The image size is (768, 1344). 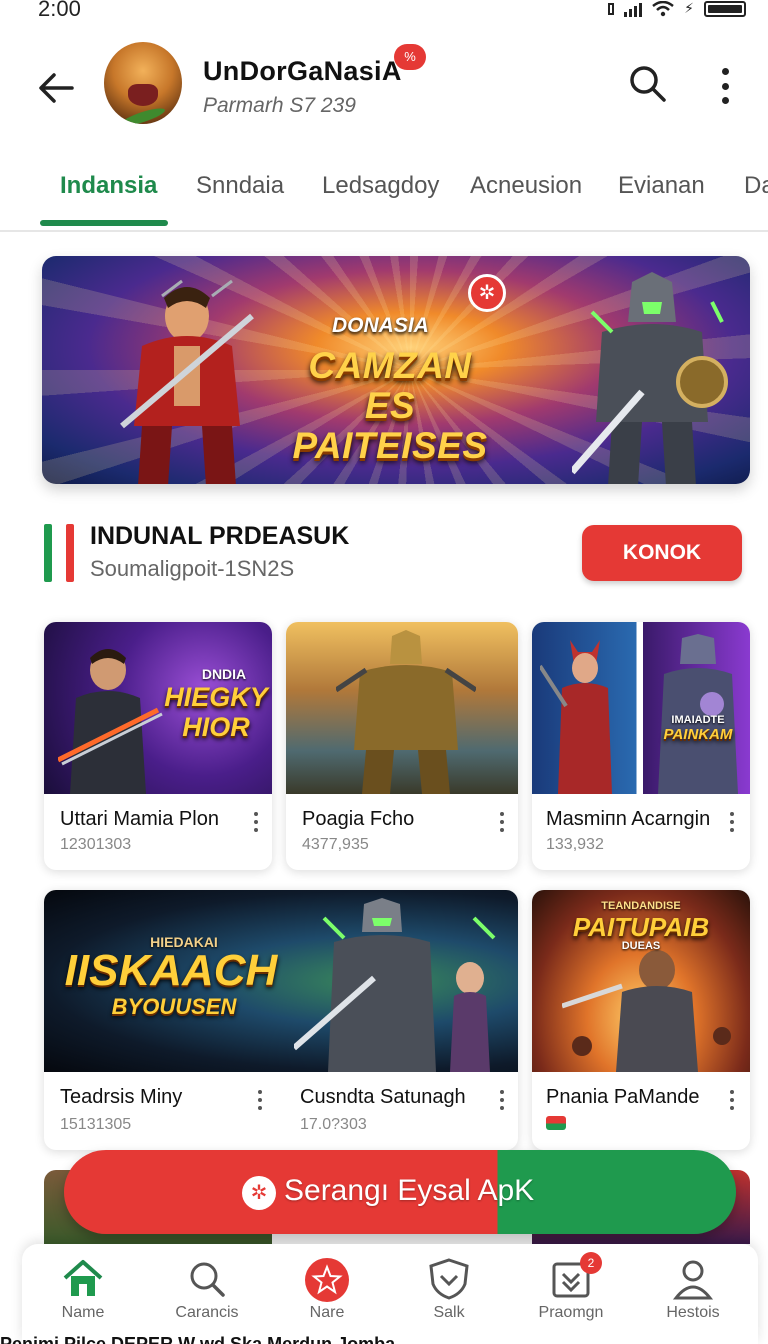 What do you see at coordinates (171, 970) in the screenshot?
I see `card-art-title: IISKAACH` at bounding box center [171, 970].